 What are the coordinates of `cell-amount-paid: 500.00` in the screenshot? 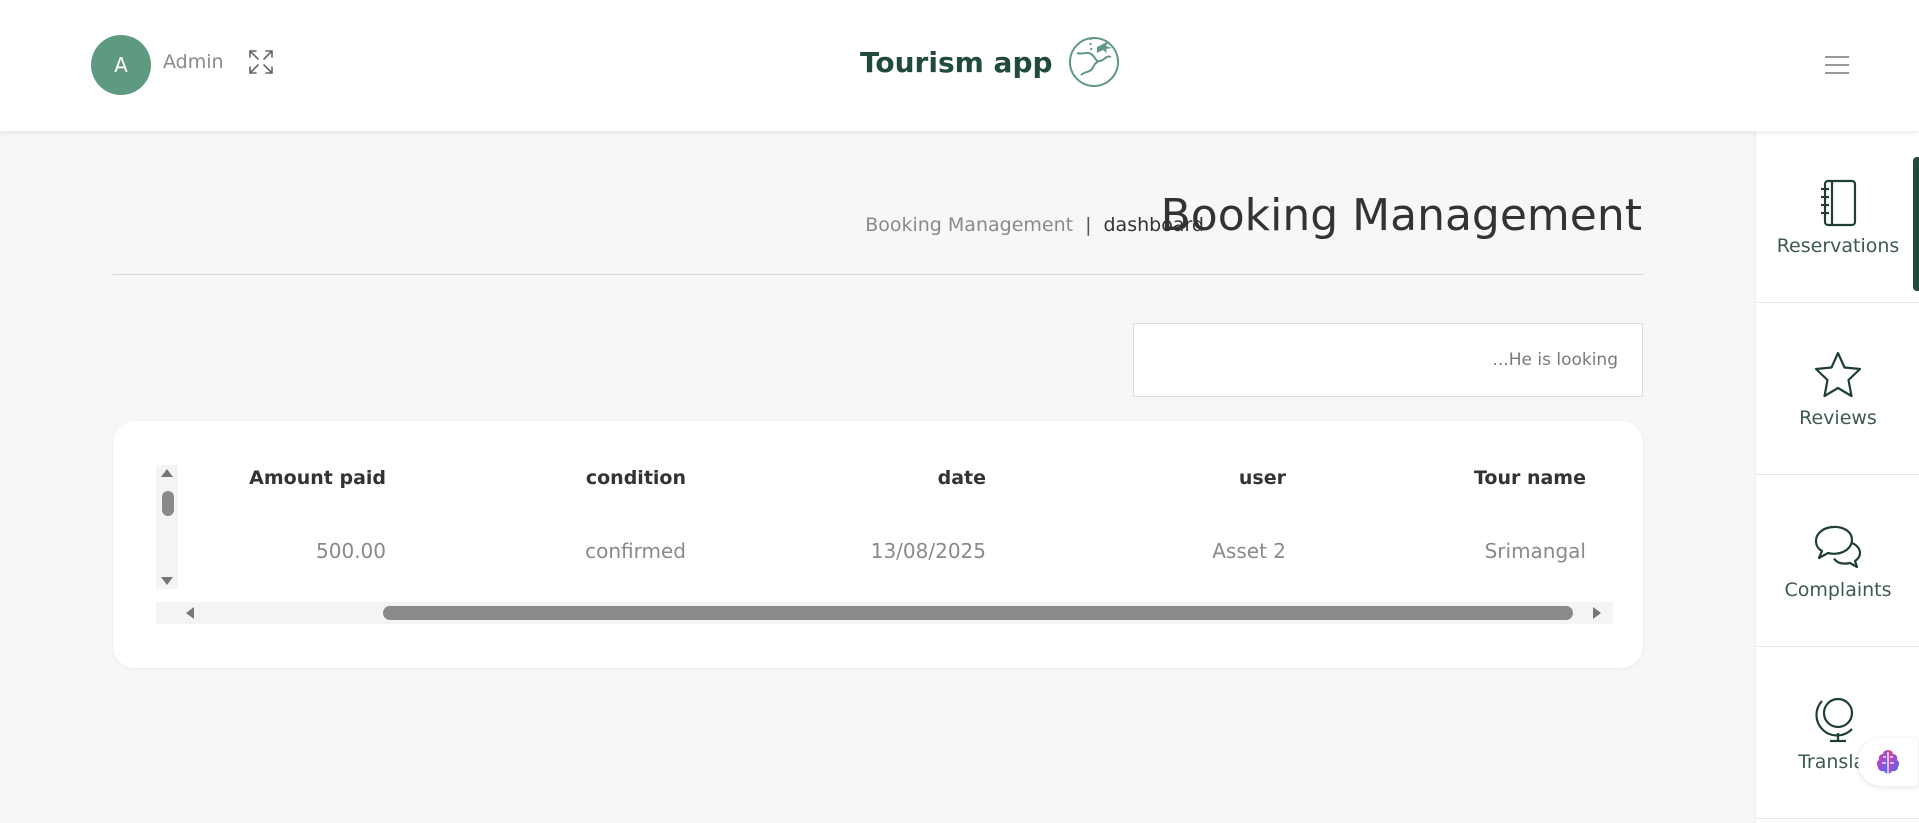 It's located at (351, 551).